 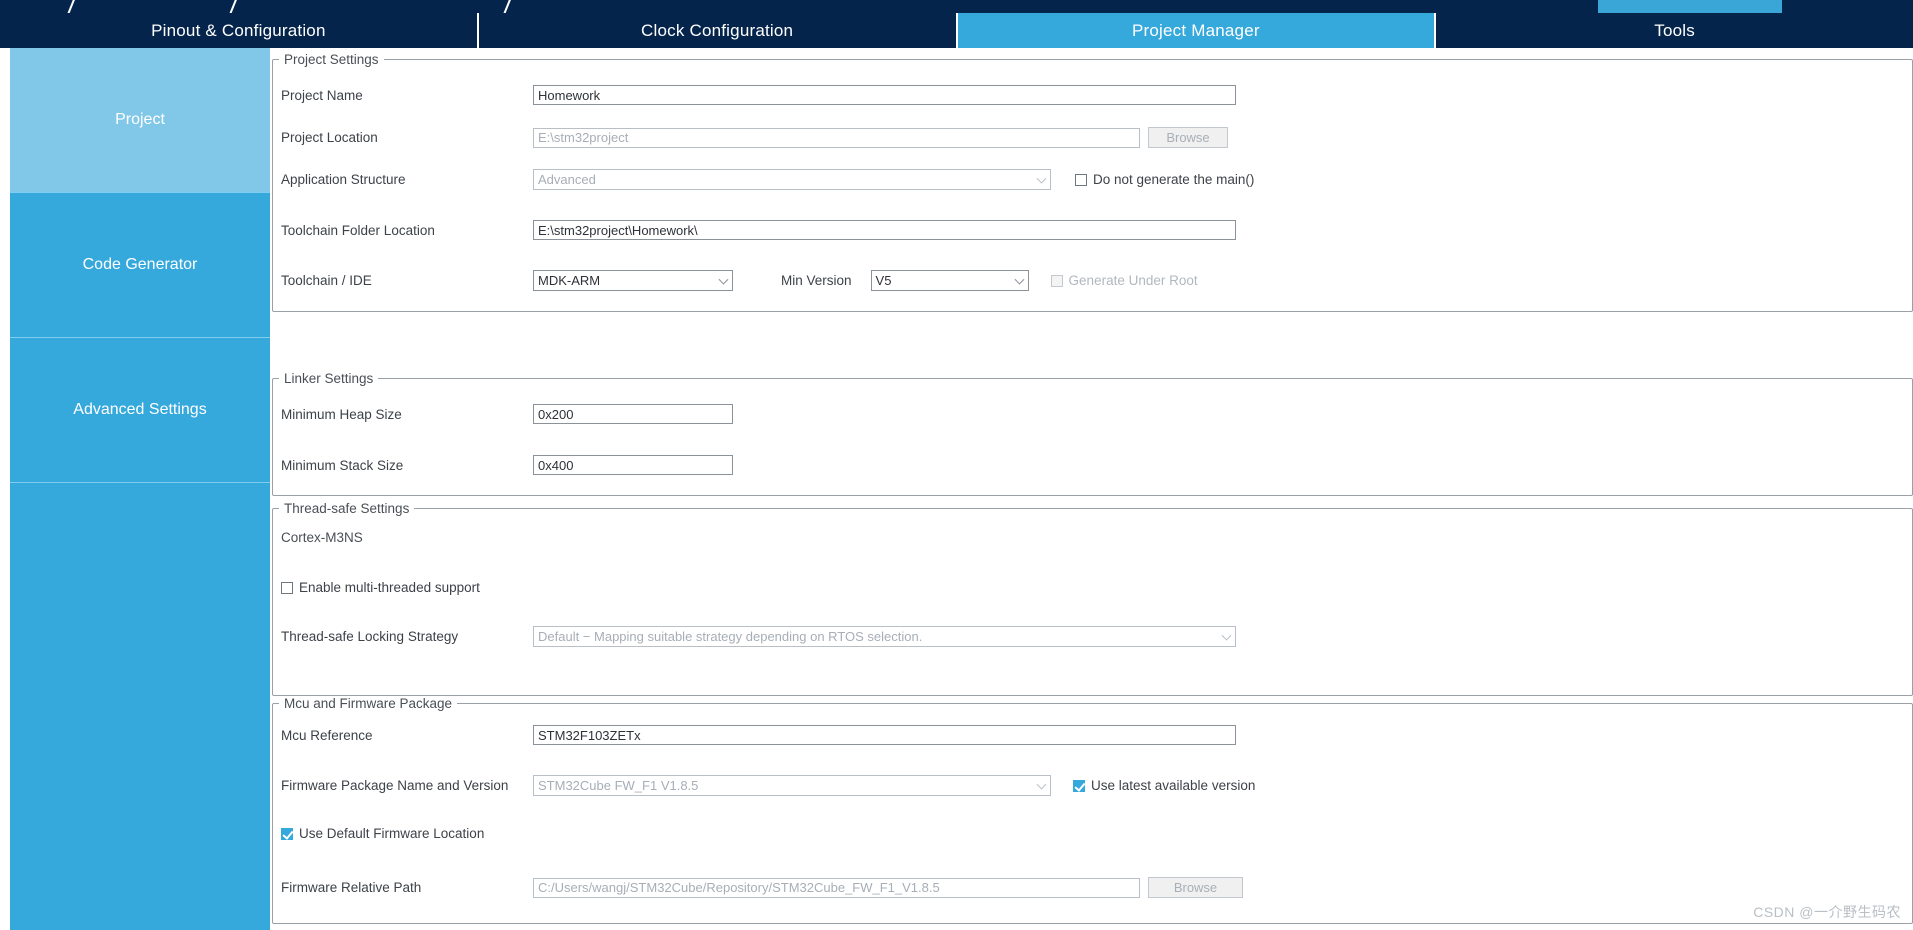 I want to click on mcu-reference-label: Mcu Reference, so click(x=327, y=735).